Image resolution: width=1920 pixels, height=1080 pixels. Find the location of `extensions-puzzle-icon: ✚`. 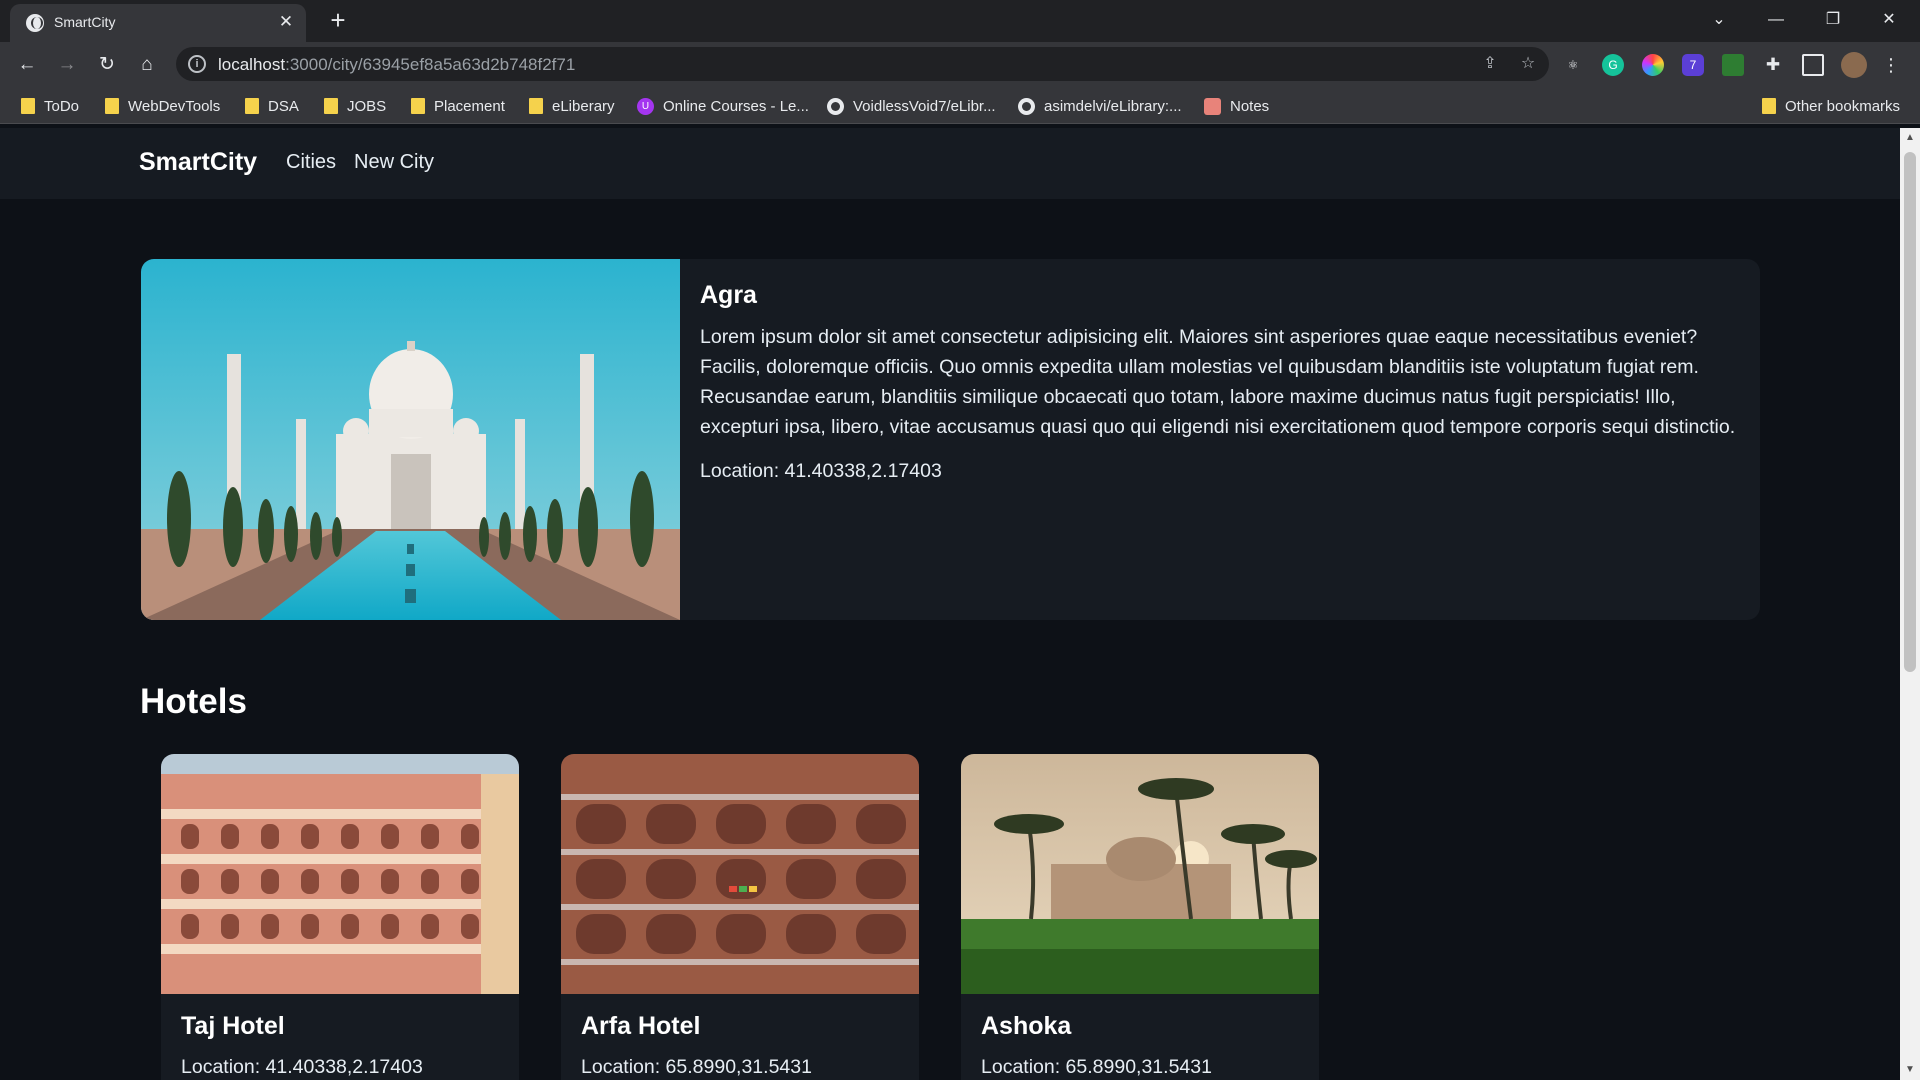

extensions-puzzle-icon: ✚ is located at coordinates (1773, 65).